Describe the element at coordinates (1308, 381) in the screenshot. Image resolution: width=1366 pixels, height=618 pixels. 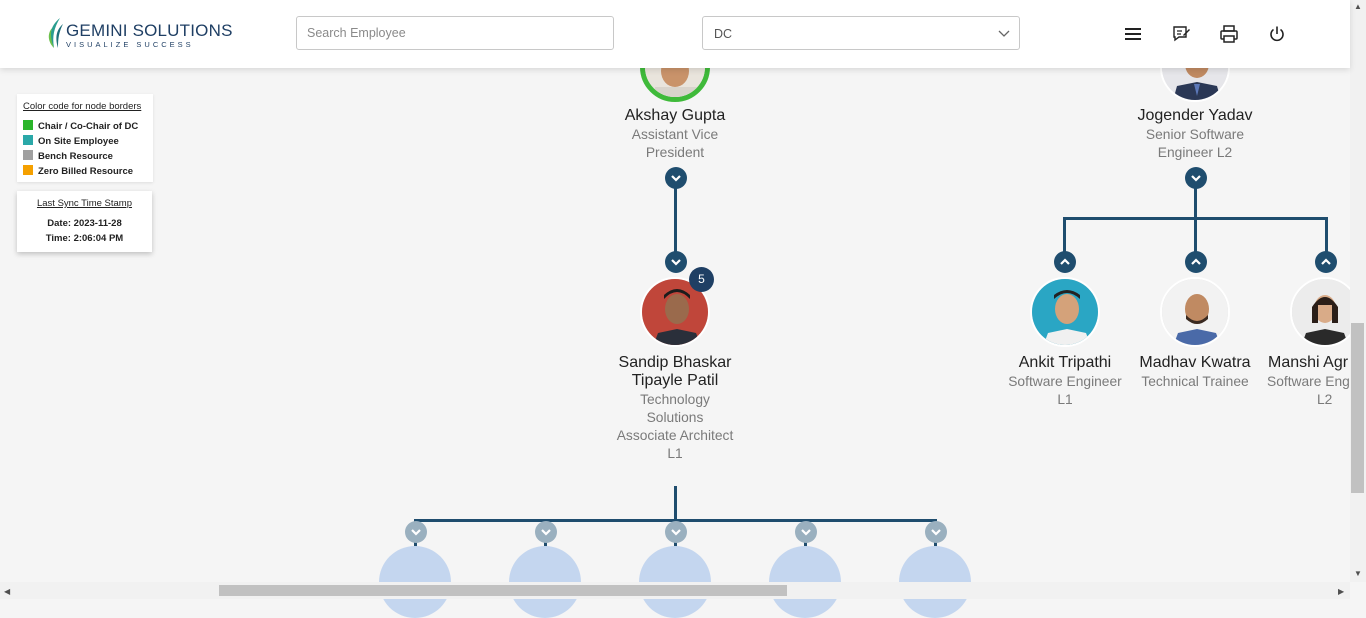
I see `node-title: Software Eng` at that location.